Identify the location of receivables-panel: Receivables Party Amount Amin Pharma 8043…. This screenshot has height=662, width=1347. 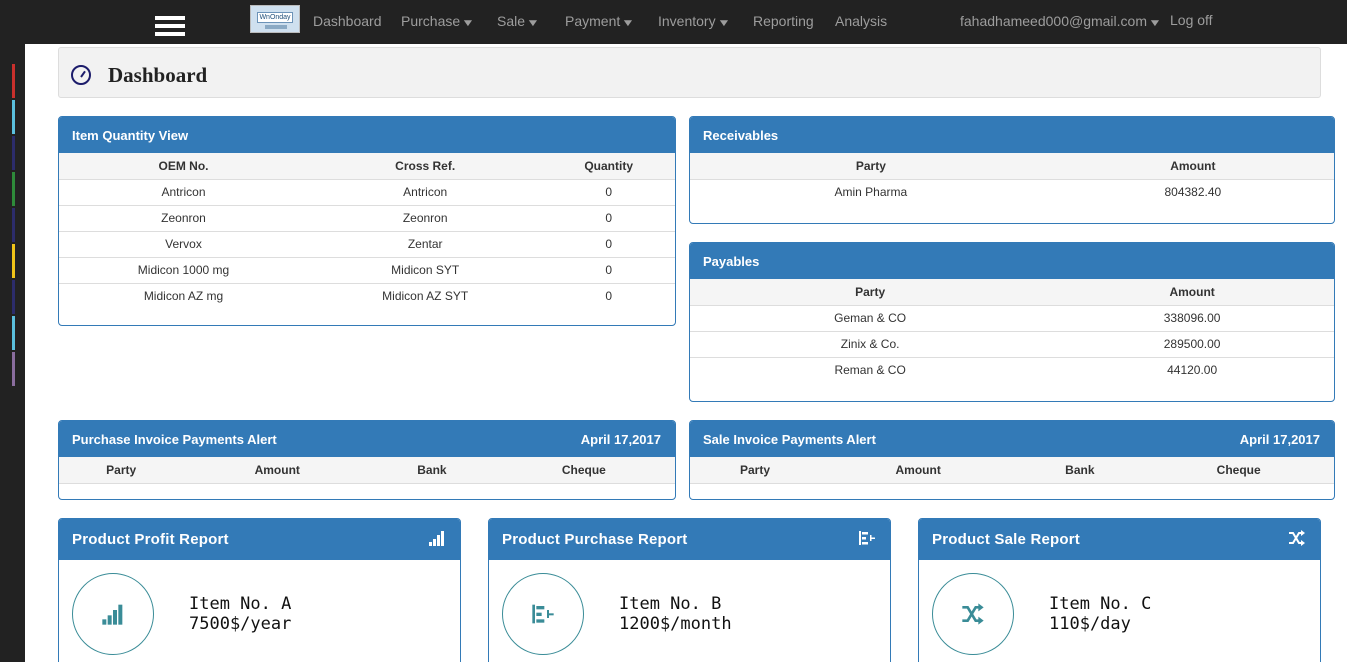
(1012, 170).